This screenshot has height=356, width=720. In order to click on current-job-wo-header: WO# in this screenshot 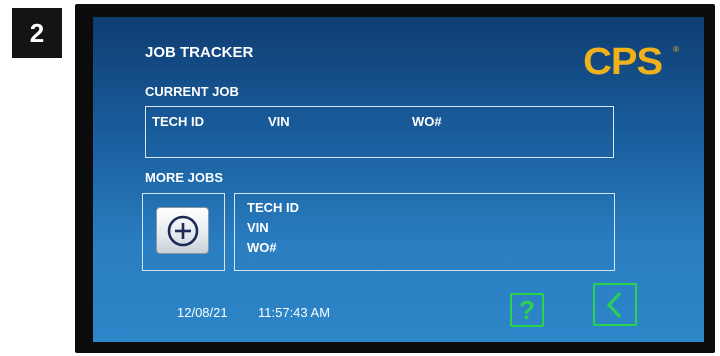, I will do `click(427, 121)`.